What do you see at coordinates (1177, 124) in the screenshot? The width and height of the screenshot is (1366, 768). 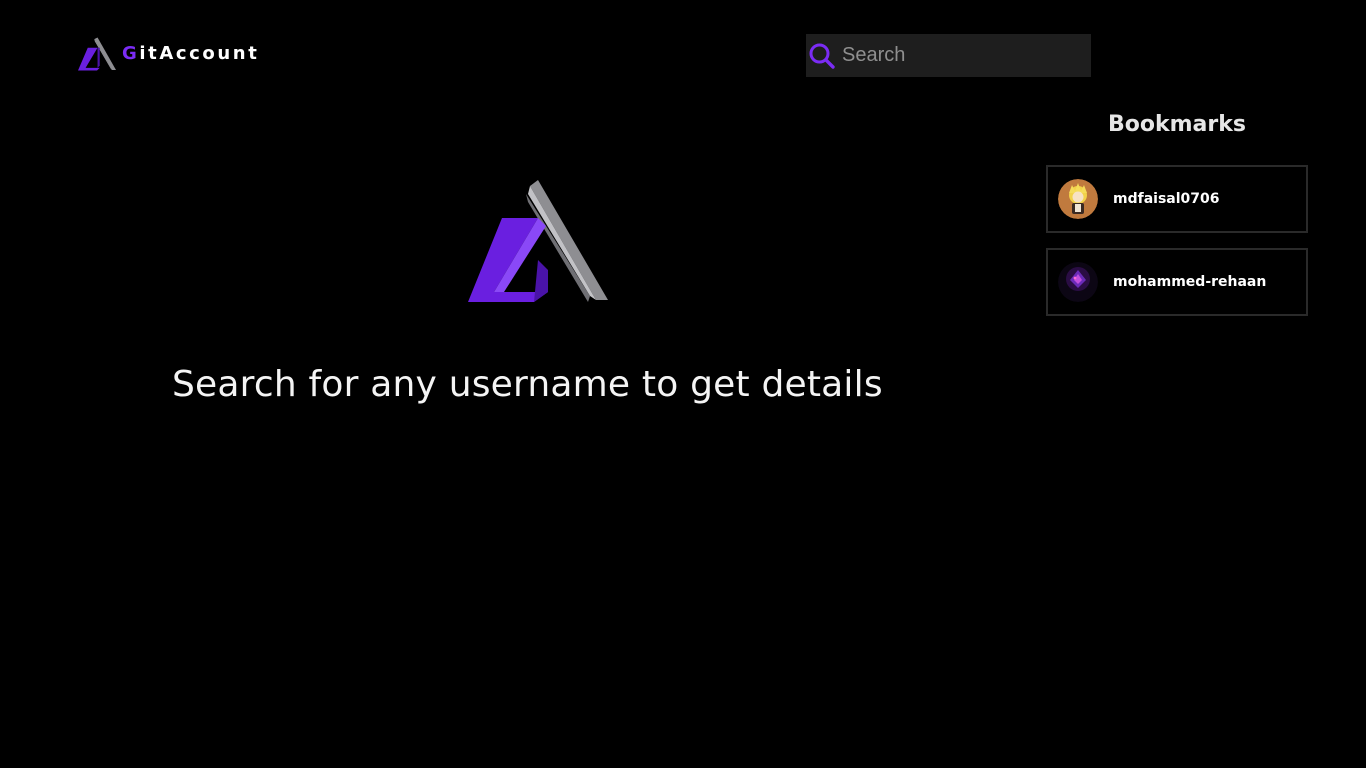 I see `bookmarks-title: Bookmarks` at bounding box center [1177, 124].